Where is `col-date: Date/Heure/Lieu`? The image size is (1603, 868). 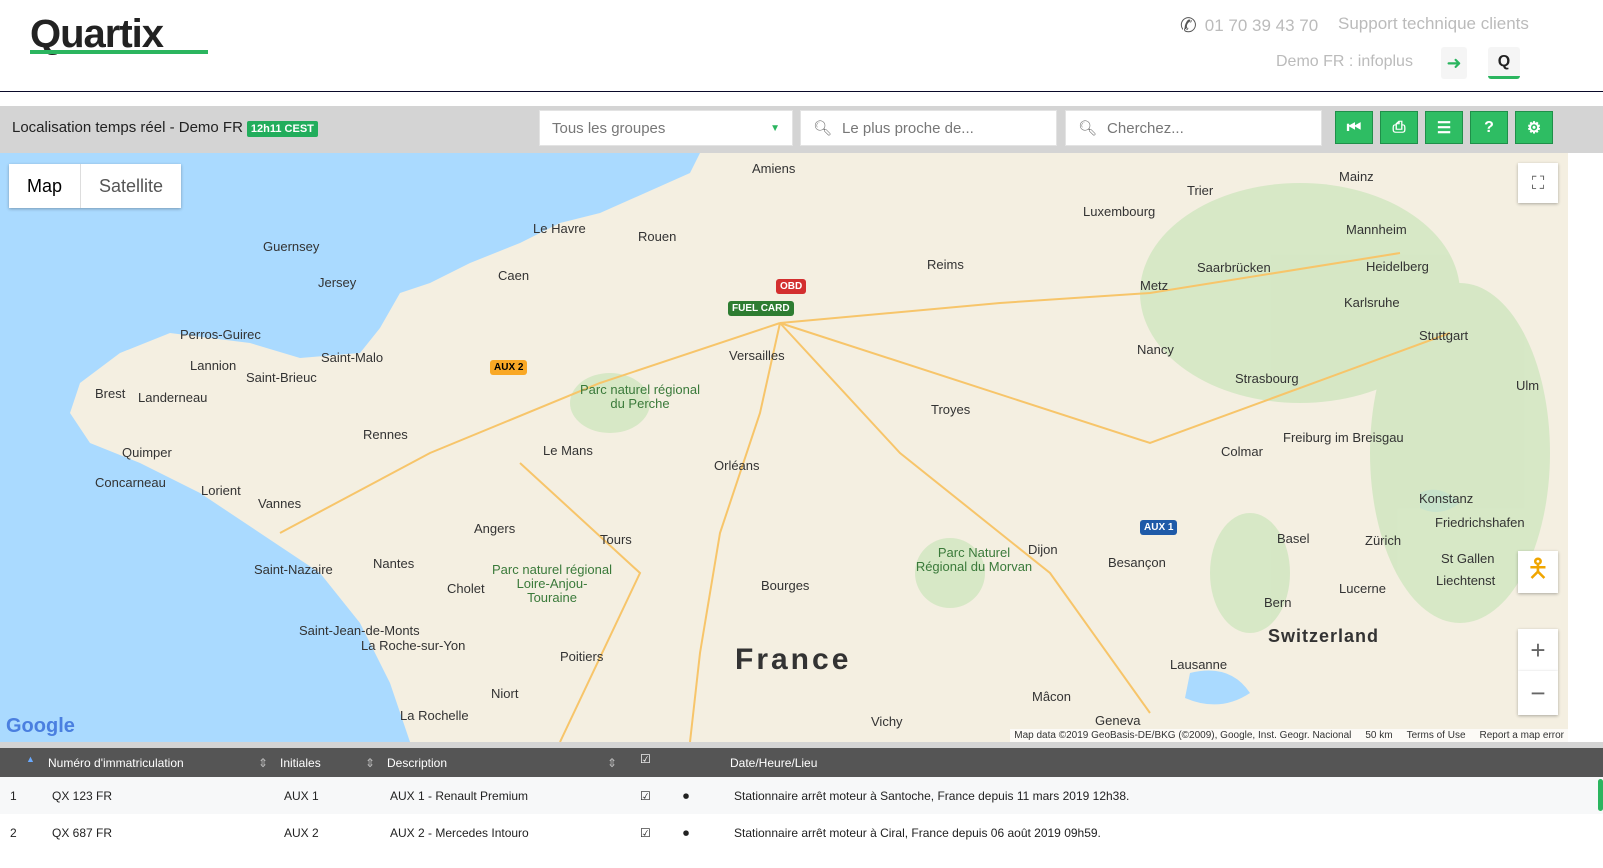 col-date: Date/Heure/Lieu is located at coordinates (773, 763).